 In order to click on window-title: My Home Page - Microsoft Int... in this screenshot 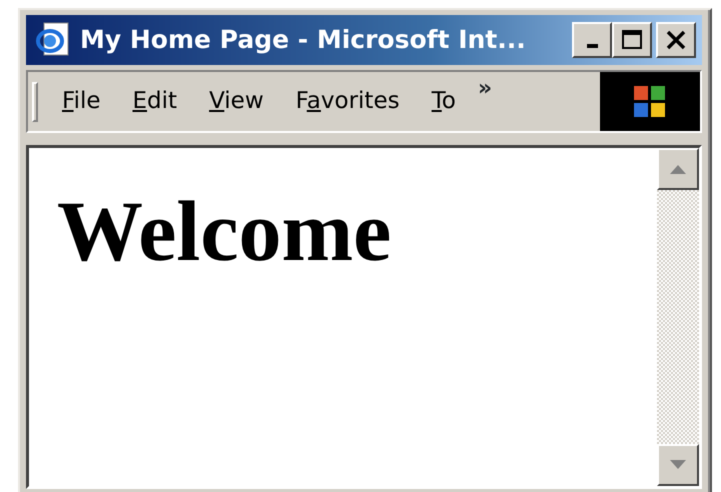, I will do `click(303, 40)`.